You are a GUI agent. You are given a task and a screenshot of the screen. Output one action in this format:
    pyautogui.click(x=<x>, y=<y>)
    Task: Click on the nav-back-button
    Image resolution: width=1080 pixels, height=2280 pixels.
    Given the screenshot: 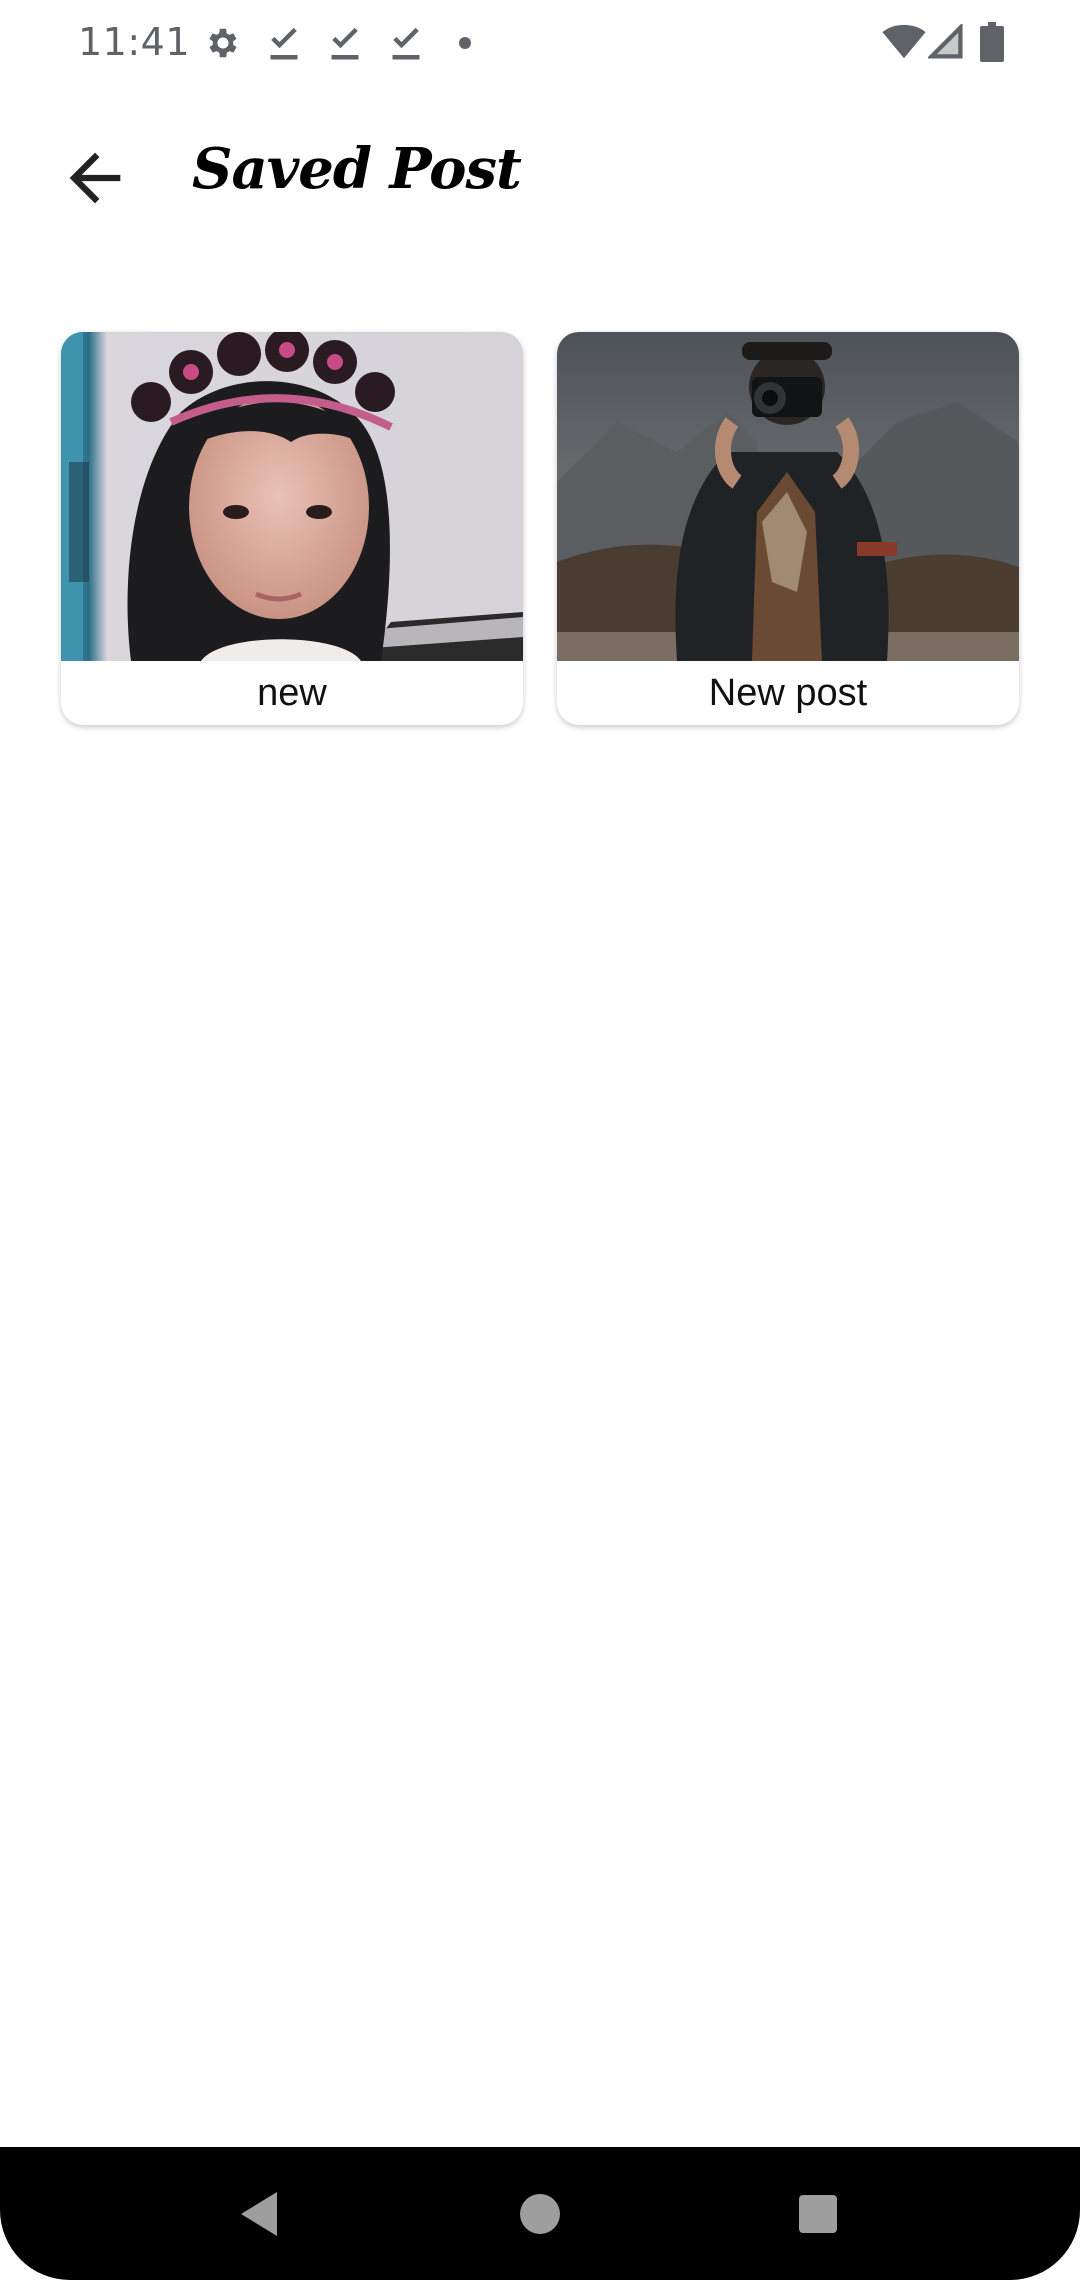 What is the action you would take?
    pyautogui.click(x=259, y=2213)
    